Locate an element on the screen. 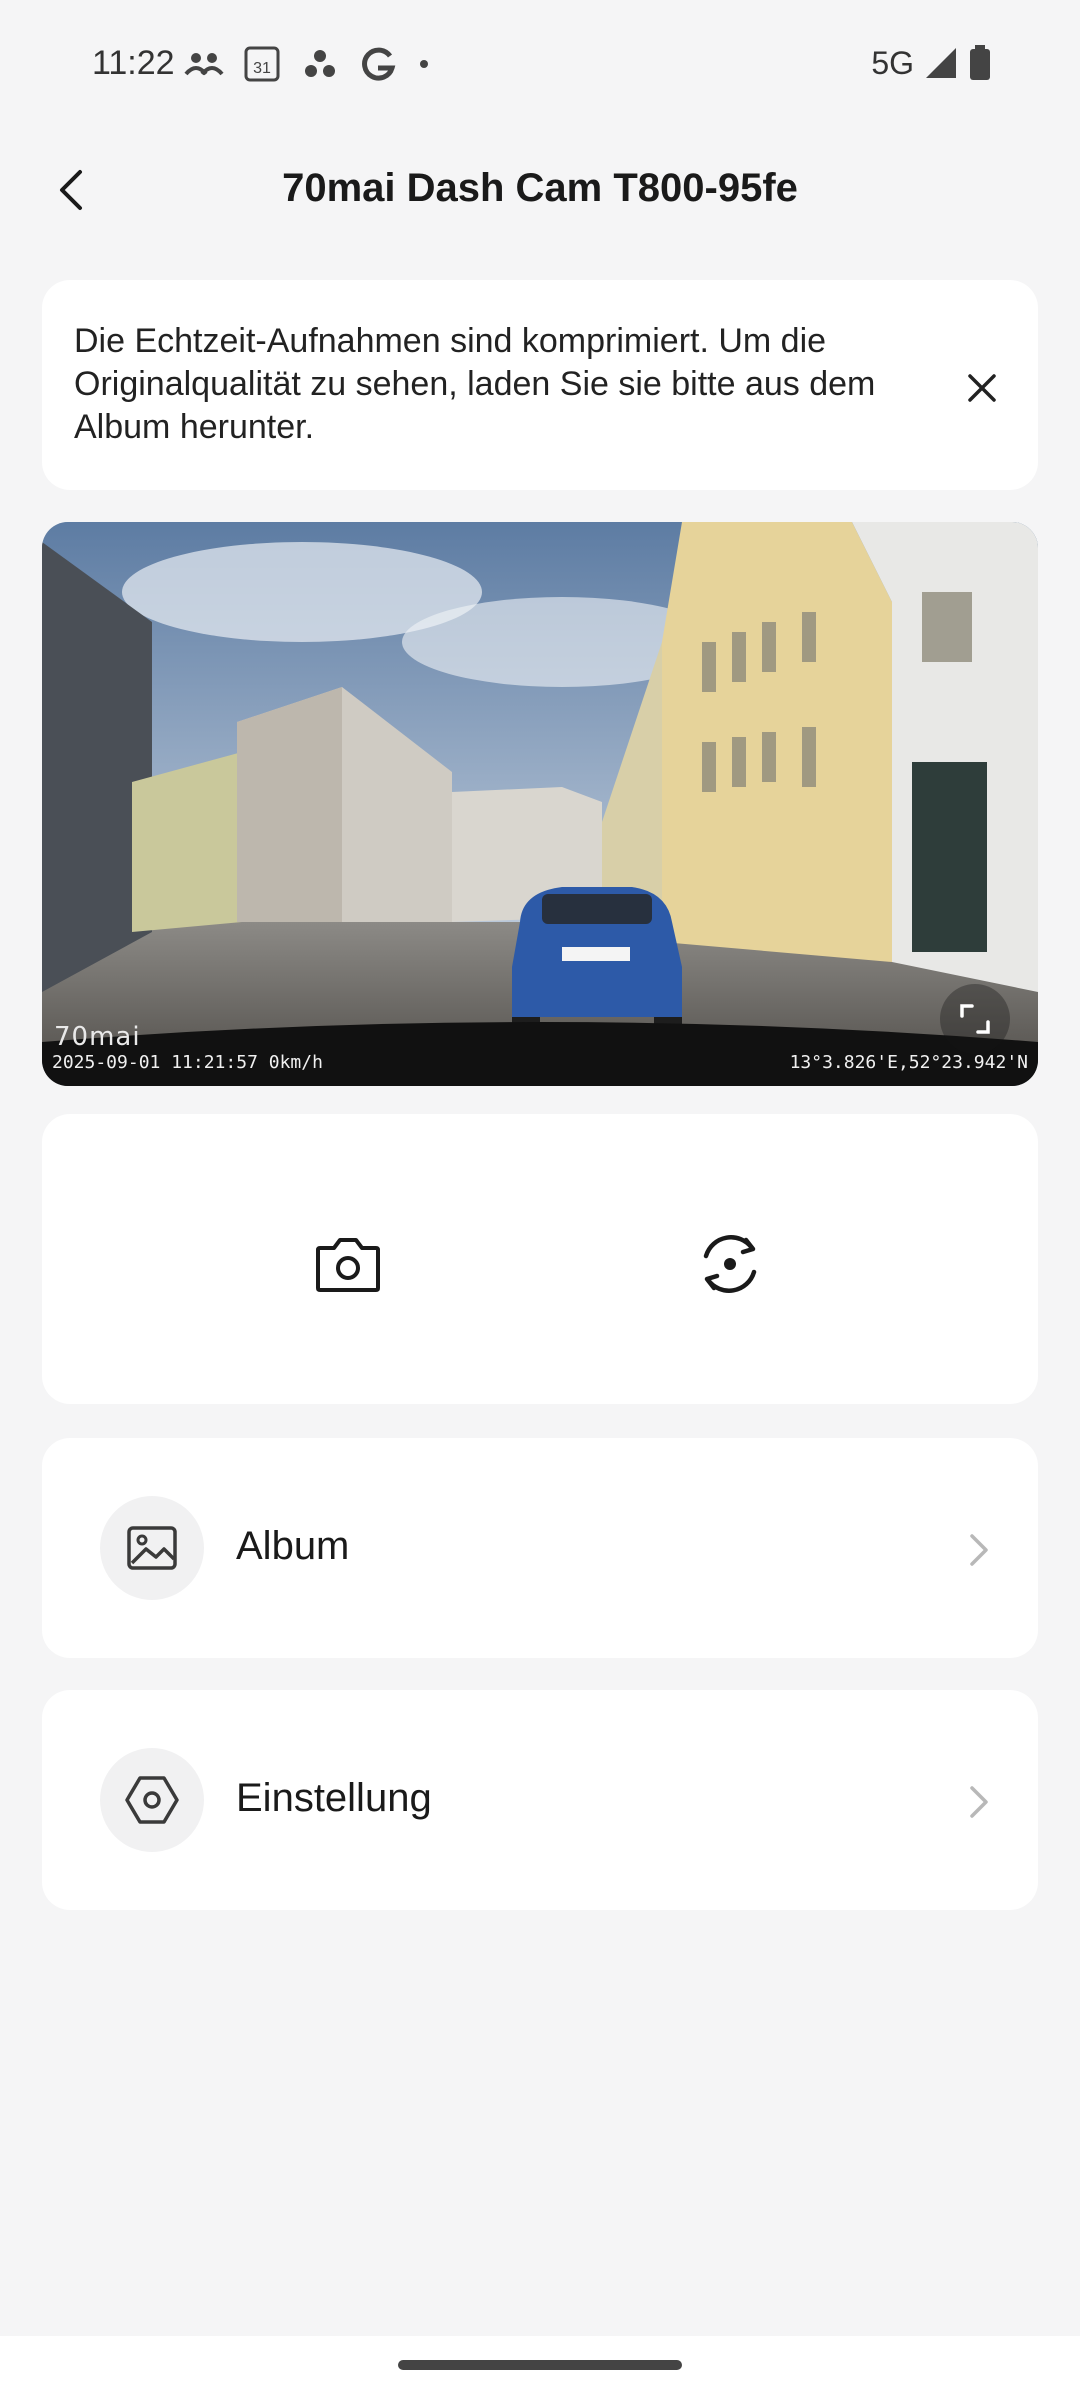  status-icons: 31 is located at coordinates (308, 64).